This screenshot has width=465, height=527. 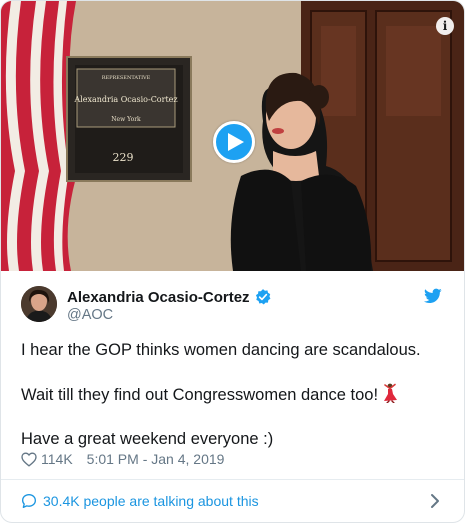 What do you see at coordinates (151, 501) in the screenshot?
I see `conversation-label: 30.4K people are talking about this` at bounding box center [151, 501].